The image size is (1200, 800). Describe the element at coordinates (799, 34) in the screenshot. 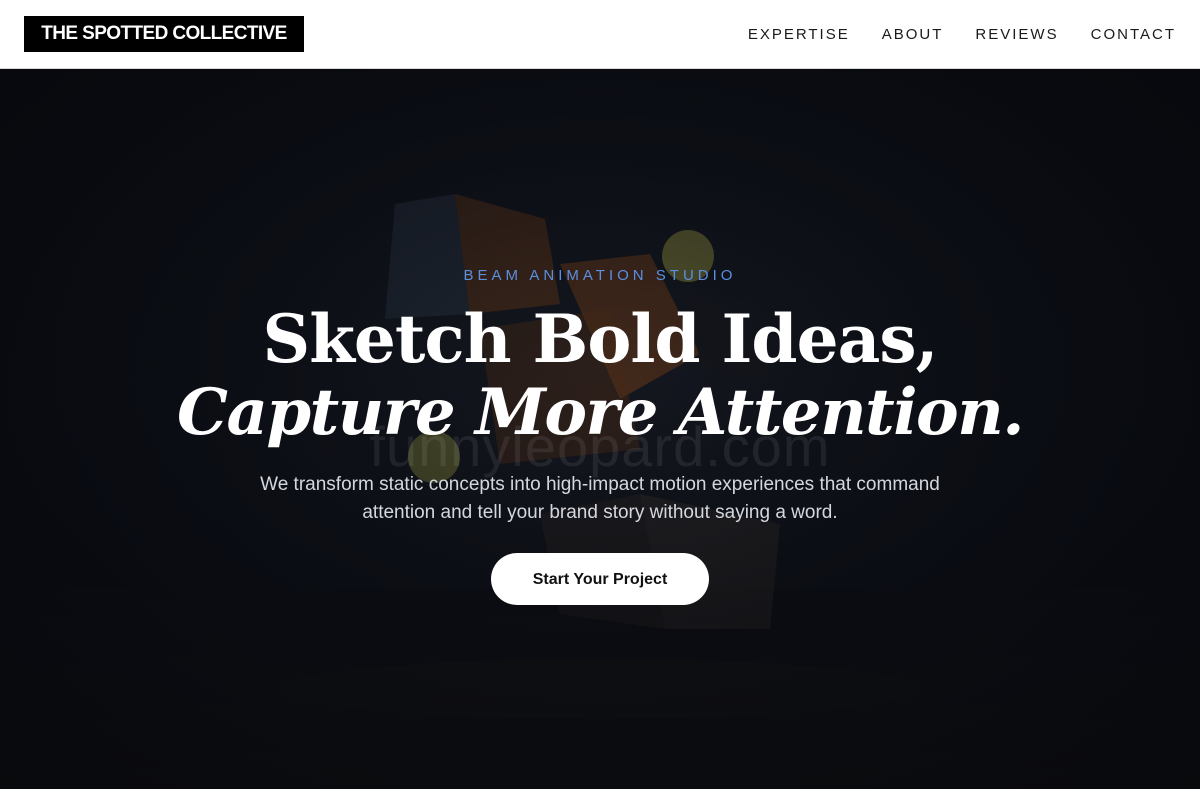

I see `nav-link-expertise: EXPERTISE` at that location.